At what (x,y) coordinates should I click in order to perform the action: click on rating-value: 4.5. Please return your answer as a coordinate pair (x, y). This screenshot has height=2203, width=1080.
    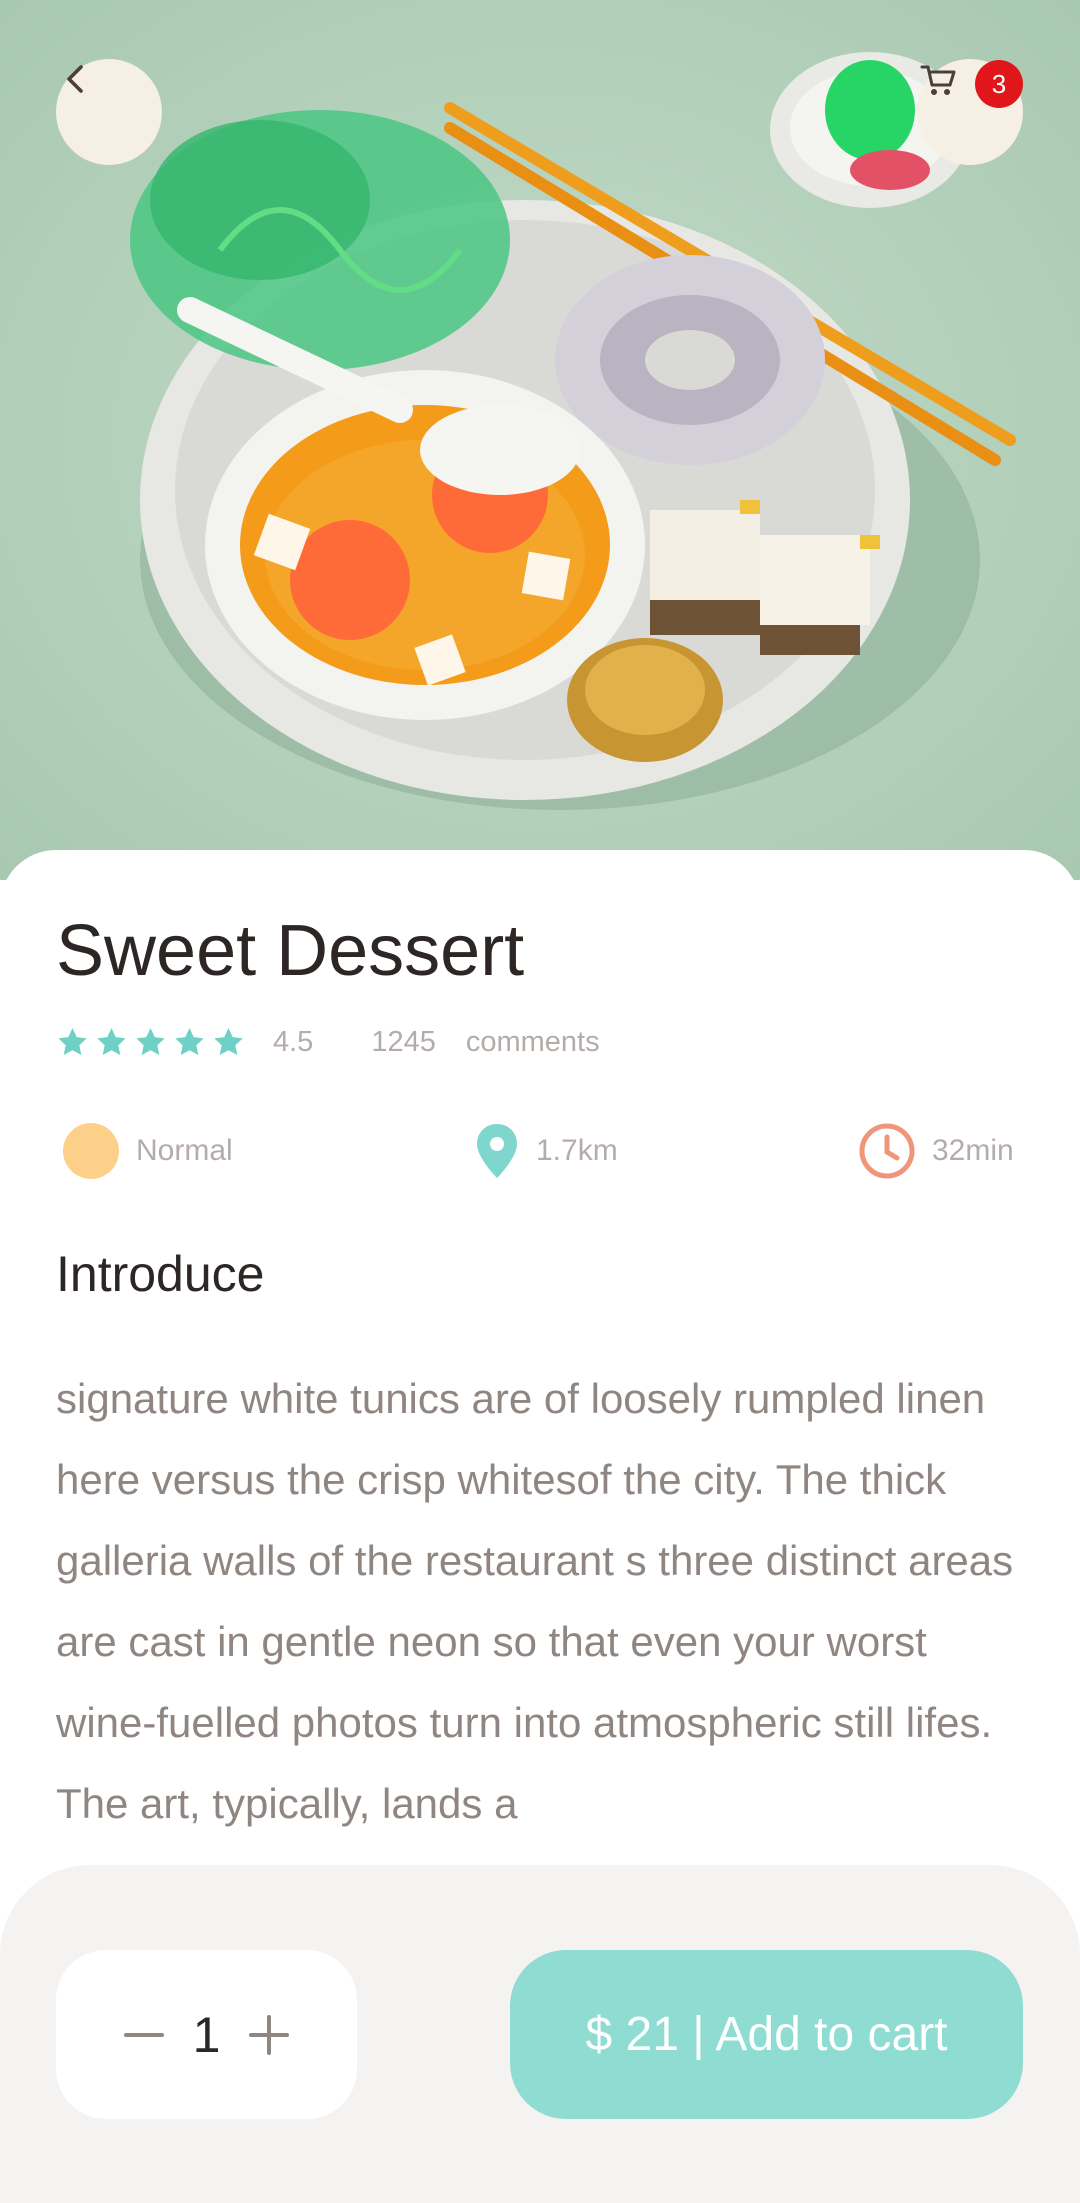
    Looking at the image, I should click on (293, 1041).